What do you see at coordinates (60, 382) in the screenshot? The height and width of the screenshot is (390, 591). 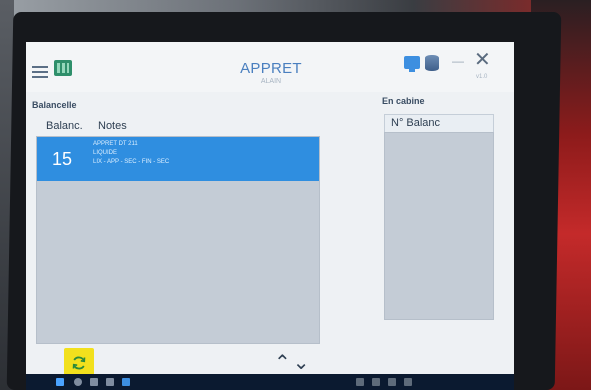 I see `windows-start-icon` at bounding box center [60, 382].